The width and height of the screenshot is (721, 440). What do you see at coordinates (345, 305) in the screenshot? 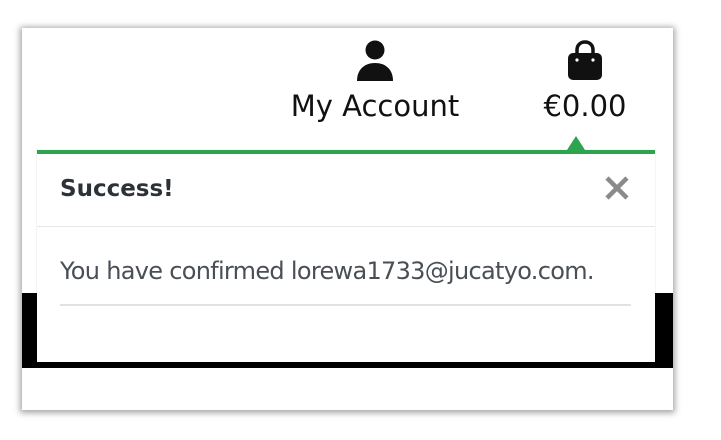
I see `toast-divider` at bounding box center [345, 305].